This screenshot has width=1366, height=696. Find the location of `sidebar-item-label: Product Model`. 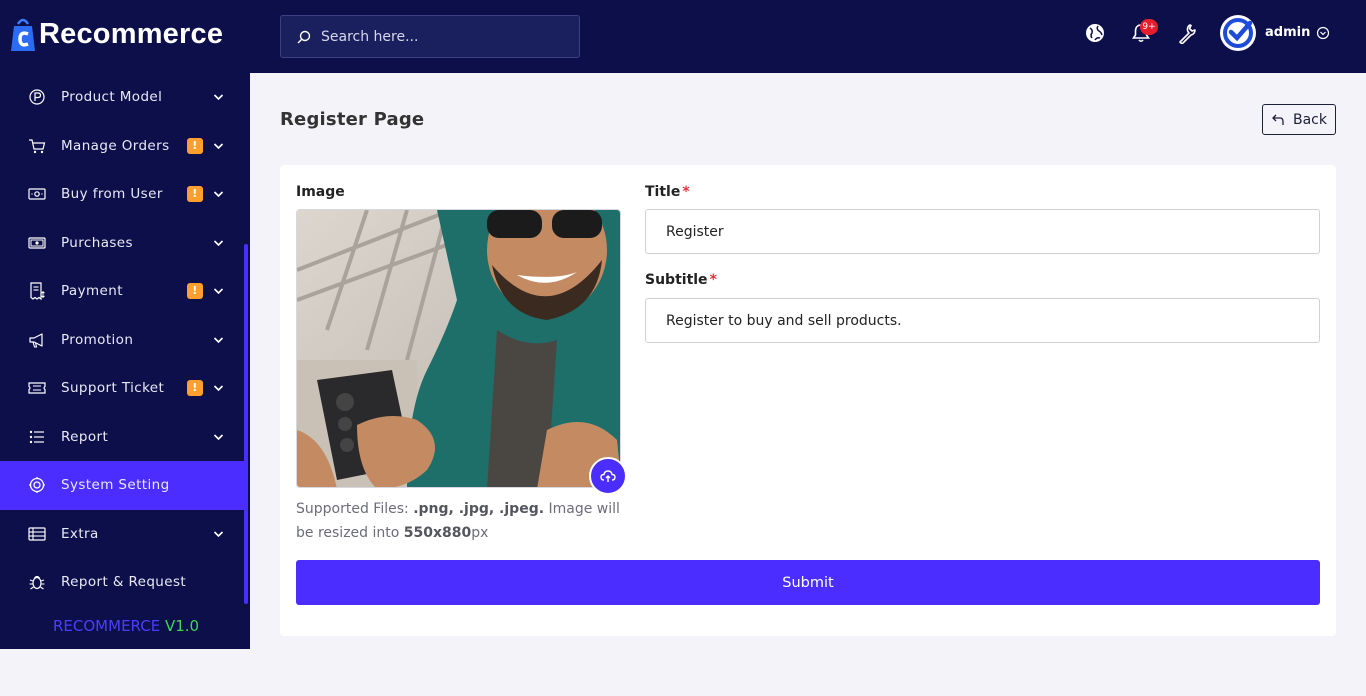

sidebar-item-label: Product Model is located at coordinates (112, 97).